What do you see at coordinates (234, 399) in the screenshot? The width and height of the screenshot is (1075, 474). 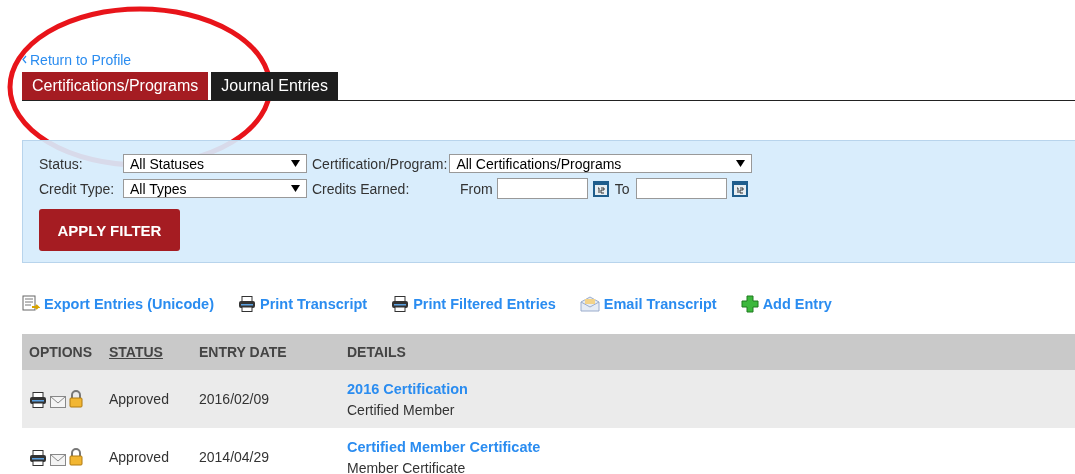 I see `entry-date: 2016/02/09` at bounding box center [234, 399].